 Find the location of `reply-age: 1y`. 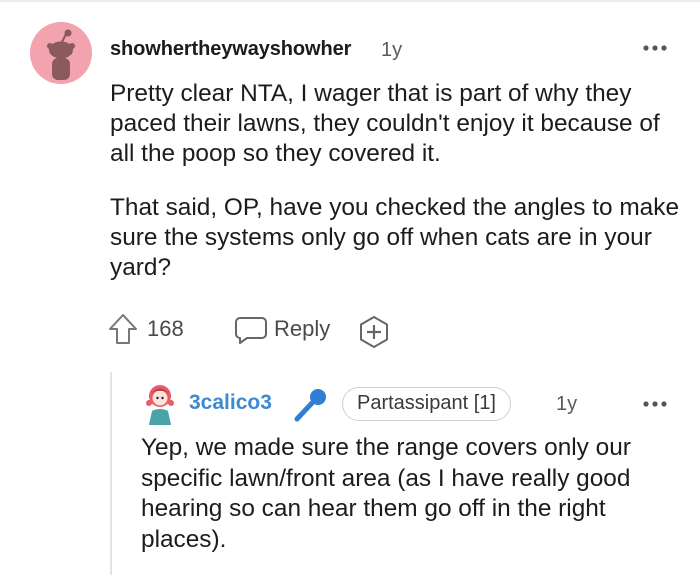

reply-age: 1y is located at coordinates (567, 404).